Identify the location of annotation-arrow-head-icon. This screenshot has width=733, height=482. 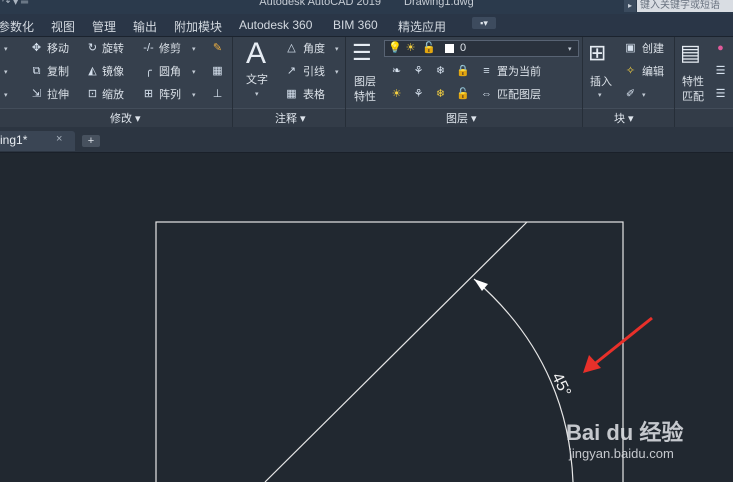
(592, 364).